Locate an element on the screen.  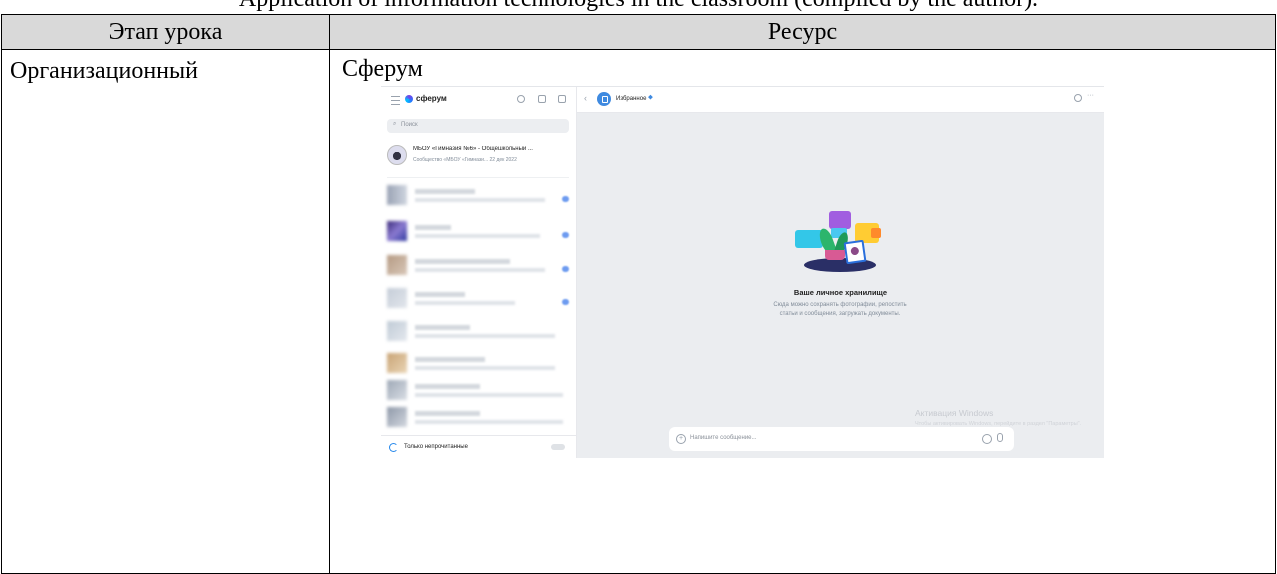
emoji-icon is located at coordinates (987, 439).